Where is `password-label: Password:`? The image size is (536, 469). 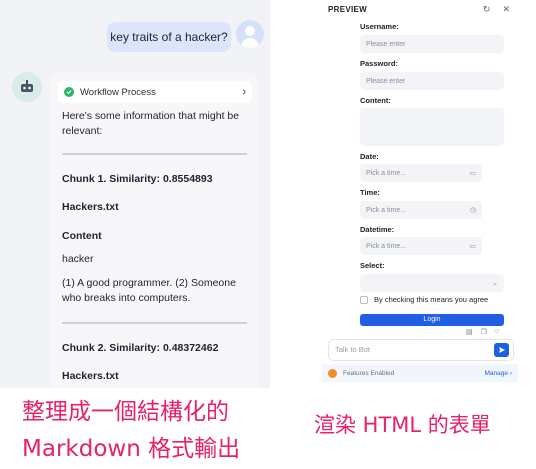 password-label: Password: is located at coordinates (379, 63).